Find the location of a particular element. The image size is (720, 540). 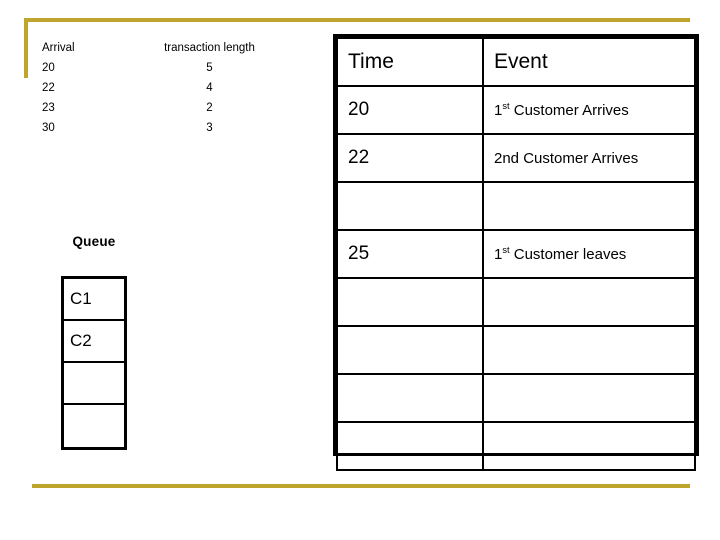

arrivals-header-row: Arrival transaction length is located at coordinates (157, 48).